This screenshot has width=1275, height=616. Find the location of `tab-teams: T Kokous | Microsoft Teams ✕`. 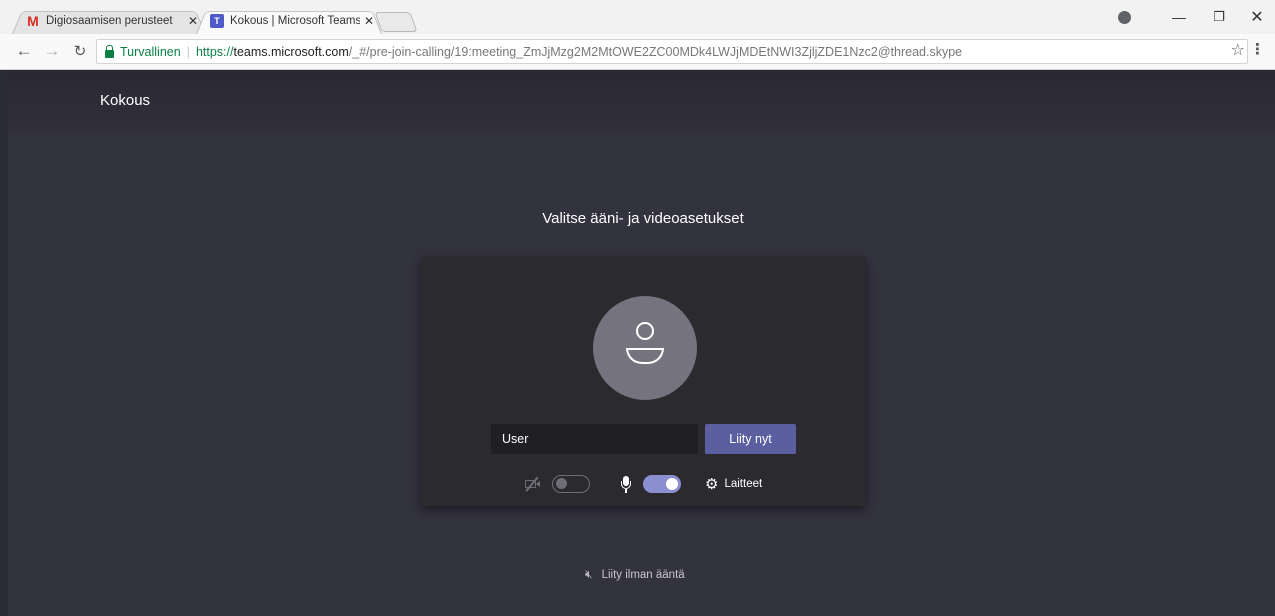

tab-teams: T Kokous | Microsoft Teams ✕ is located at coordinates (289, 21).